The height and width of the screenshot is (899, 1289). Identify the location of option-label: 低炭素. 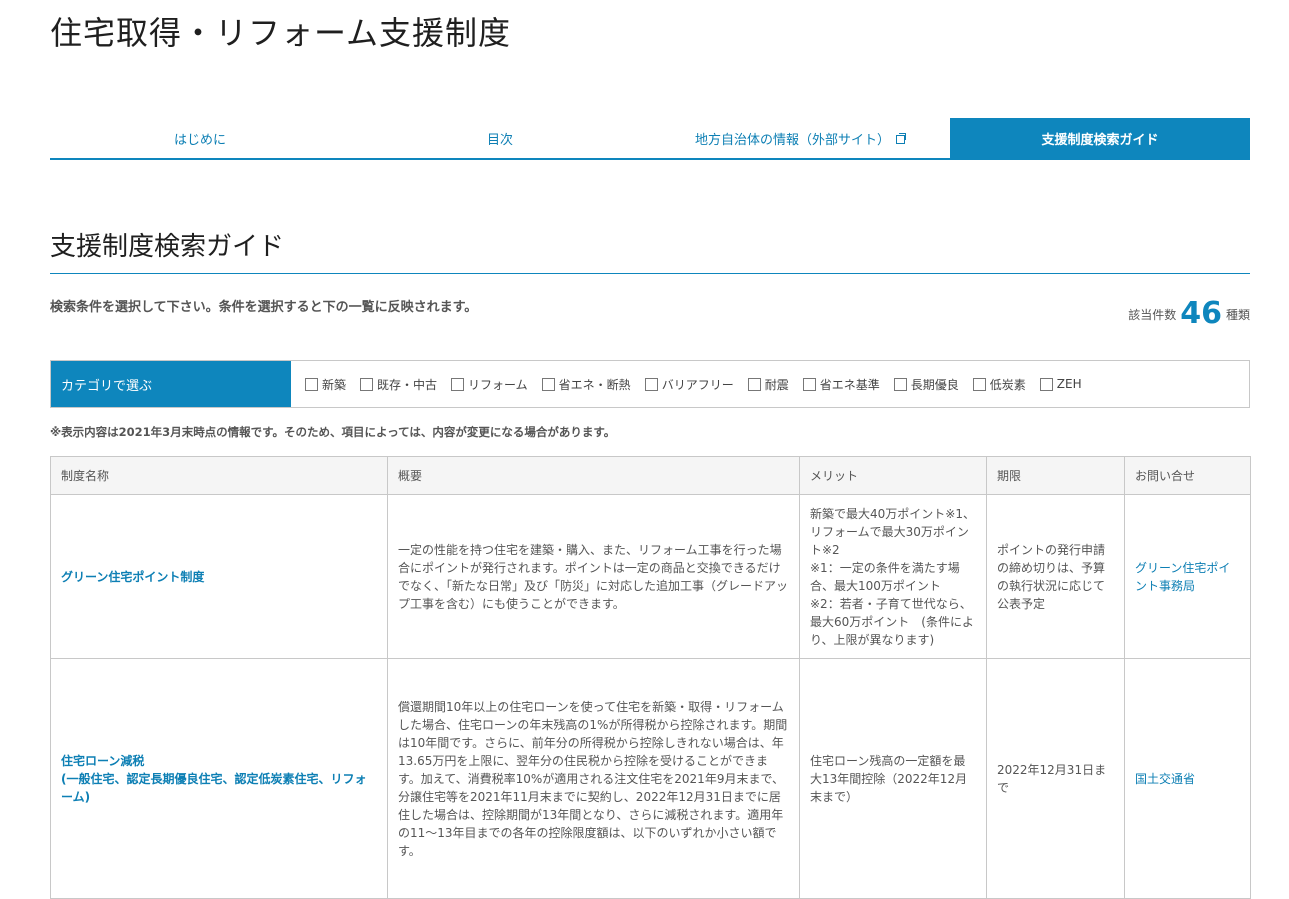
(1007, 384).